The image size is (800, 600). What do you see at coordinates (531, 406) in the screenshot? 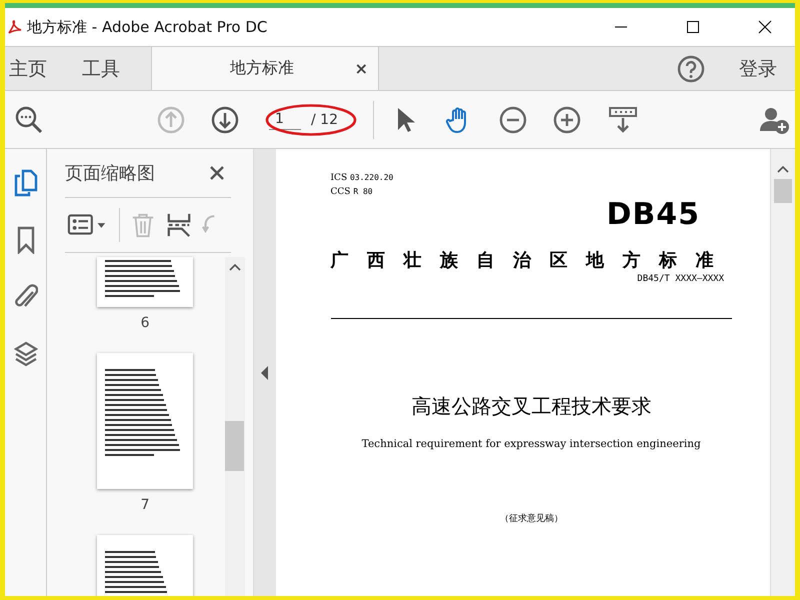
I see `document-title: 高速公路交叉工程技术要求` at bounding box center [531, 406].